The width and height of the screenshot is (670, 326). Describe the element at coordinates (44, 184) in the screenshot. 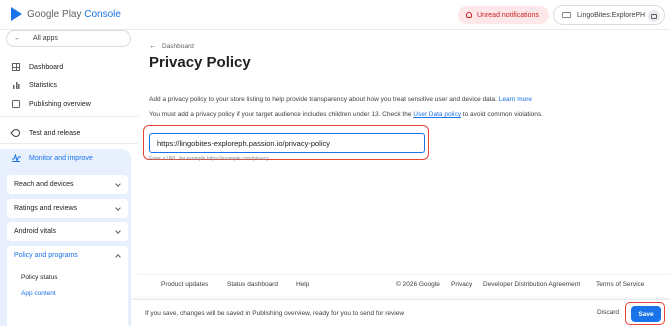

I see `card-label: Reach and devices` at that location.